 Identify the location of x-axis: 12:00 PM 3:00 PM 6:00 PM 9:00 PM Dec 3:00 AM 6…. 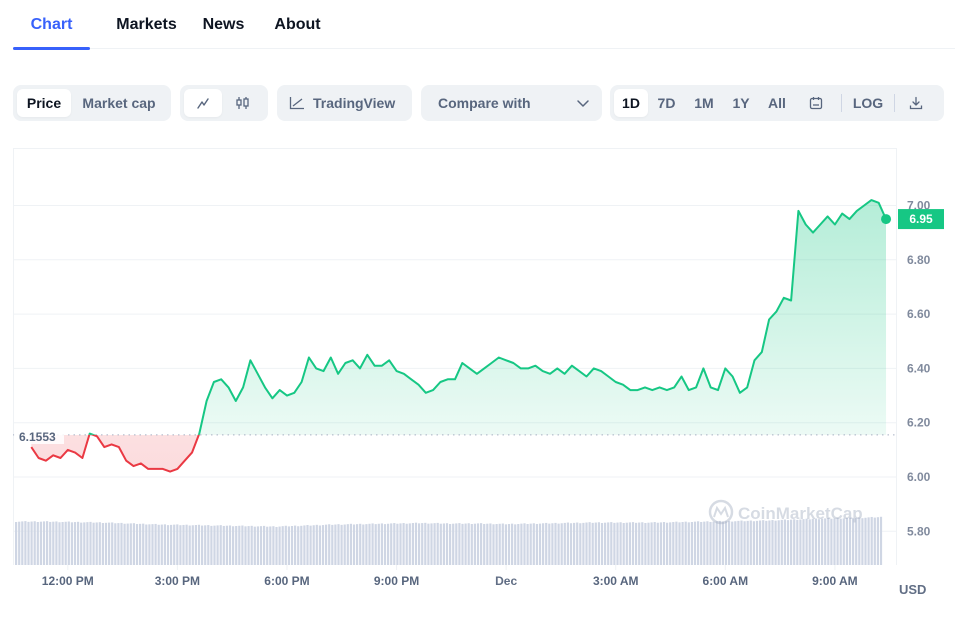
(450, 576).